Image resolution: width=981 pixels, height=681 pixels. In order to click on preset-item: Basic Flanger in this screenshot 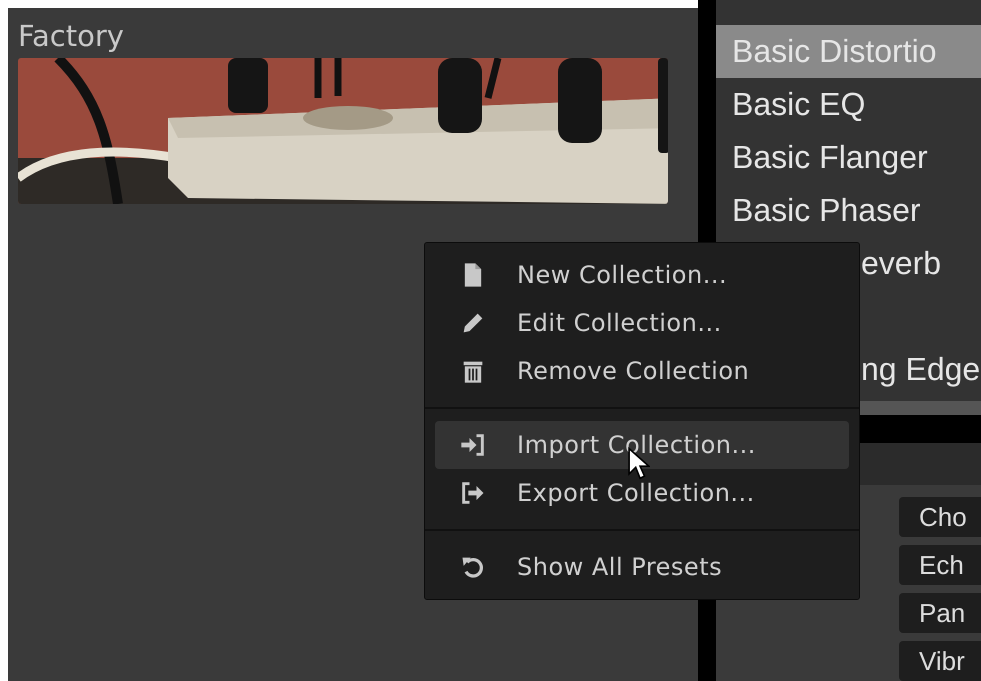, I will do `click(848, 157)`.